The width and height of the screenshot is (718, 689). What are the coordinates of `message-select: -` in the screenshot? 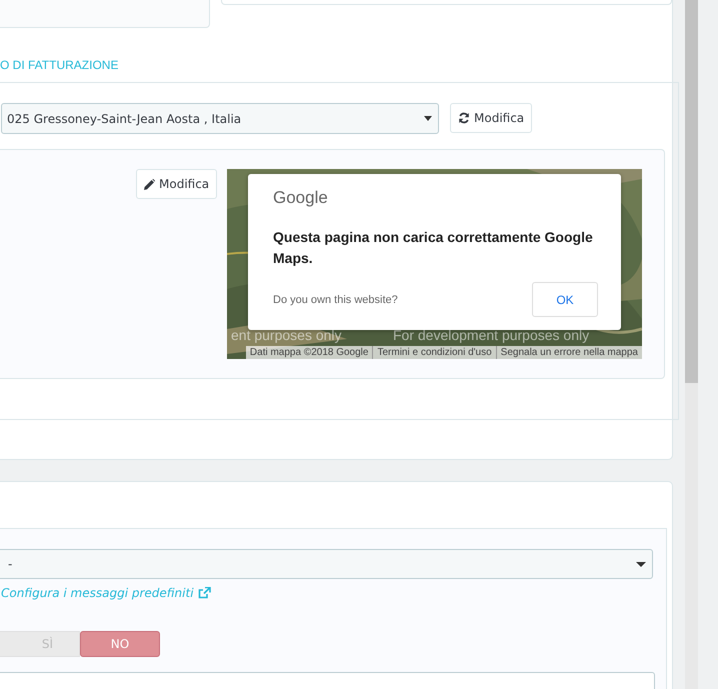 It's located at (326, 564).